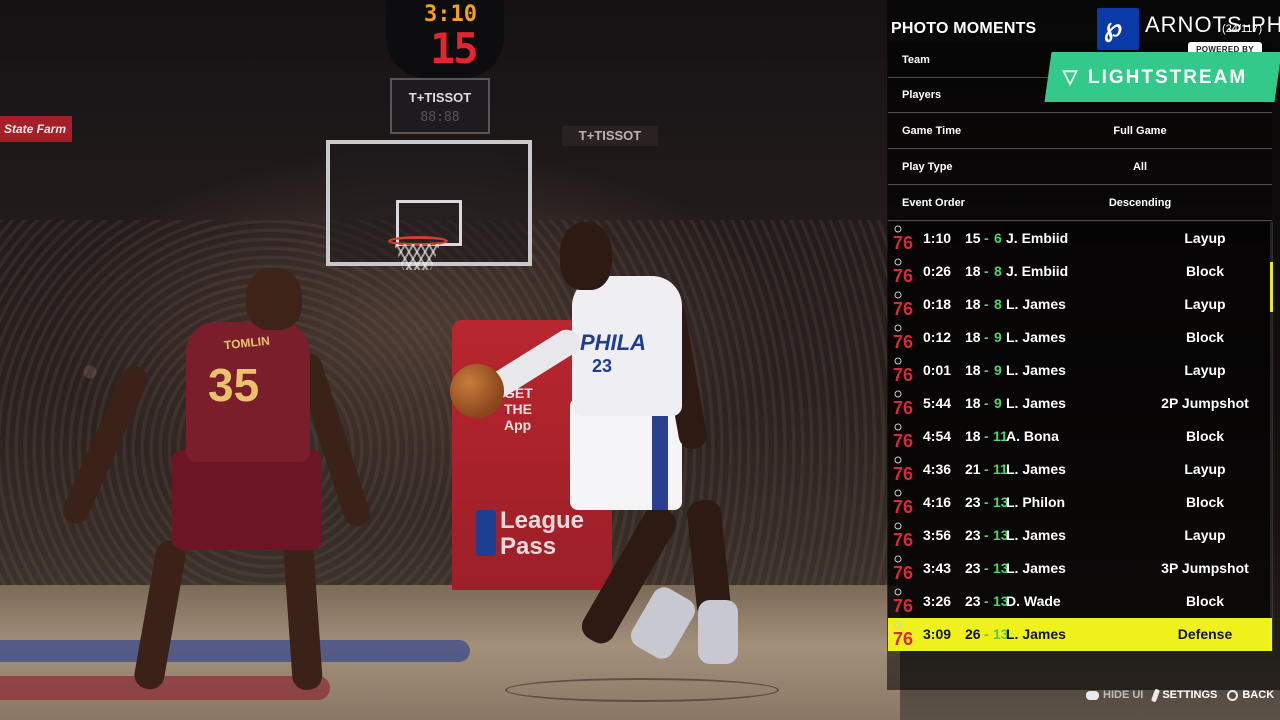 This screenshot has width=1280, height=720. Describe the element at coordinates (1140, 167) in the screenshot. I see `filter-value: All` at that location.